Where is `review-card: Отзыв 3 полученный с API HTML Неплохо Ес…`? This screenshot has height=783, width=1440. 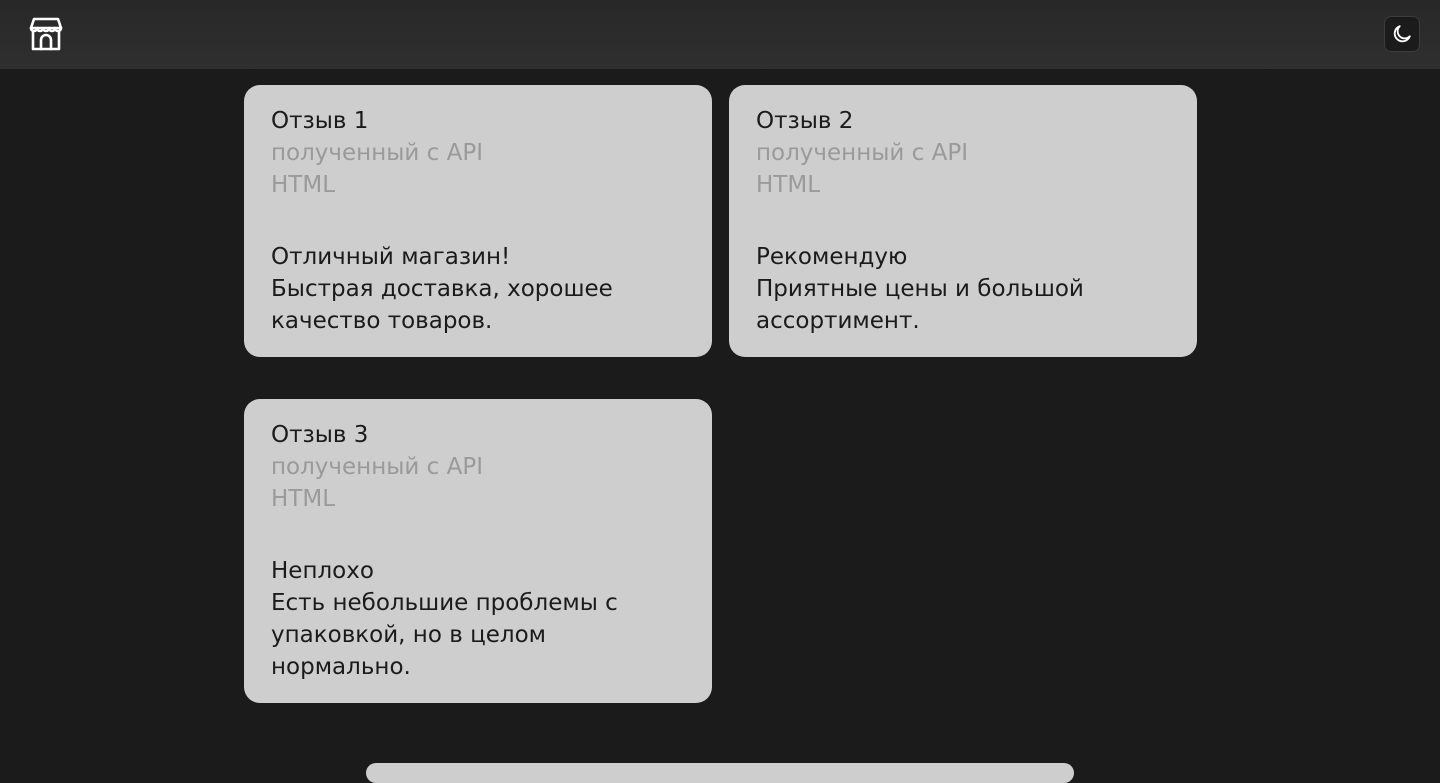 review-card: Отзыв 3 полученный с API HTML Неплохо Ес… is located at coordinates (478, 551).